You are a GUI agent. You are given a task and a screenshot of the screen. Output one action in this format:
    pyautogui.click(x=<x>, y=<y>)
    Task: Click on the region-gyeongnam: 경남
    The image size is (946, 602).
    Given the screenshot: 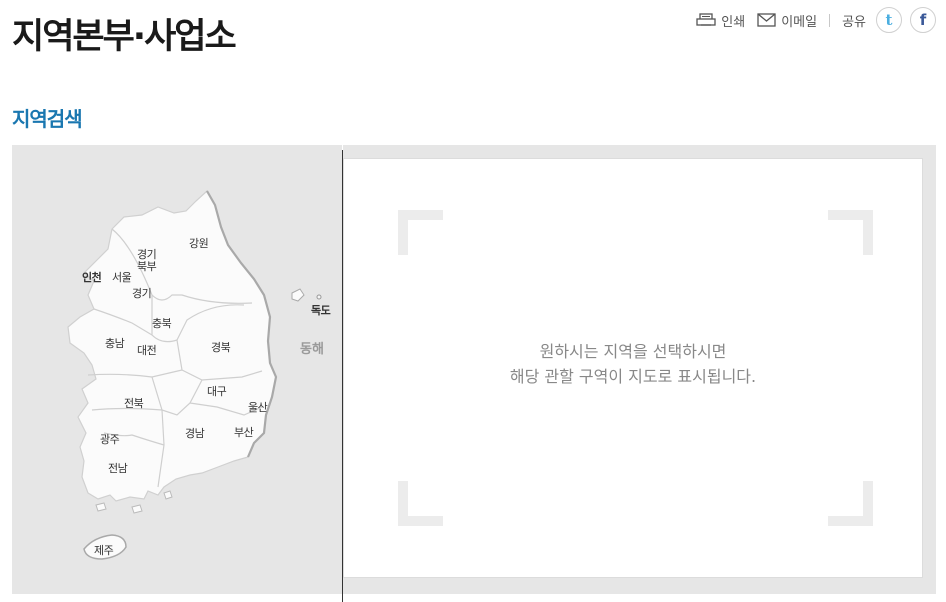 What is the action you would take?
    pyautogui.click(x=195, y=433)
    